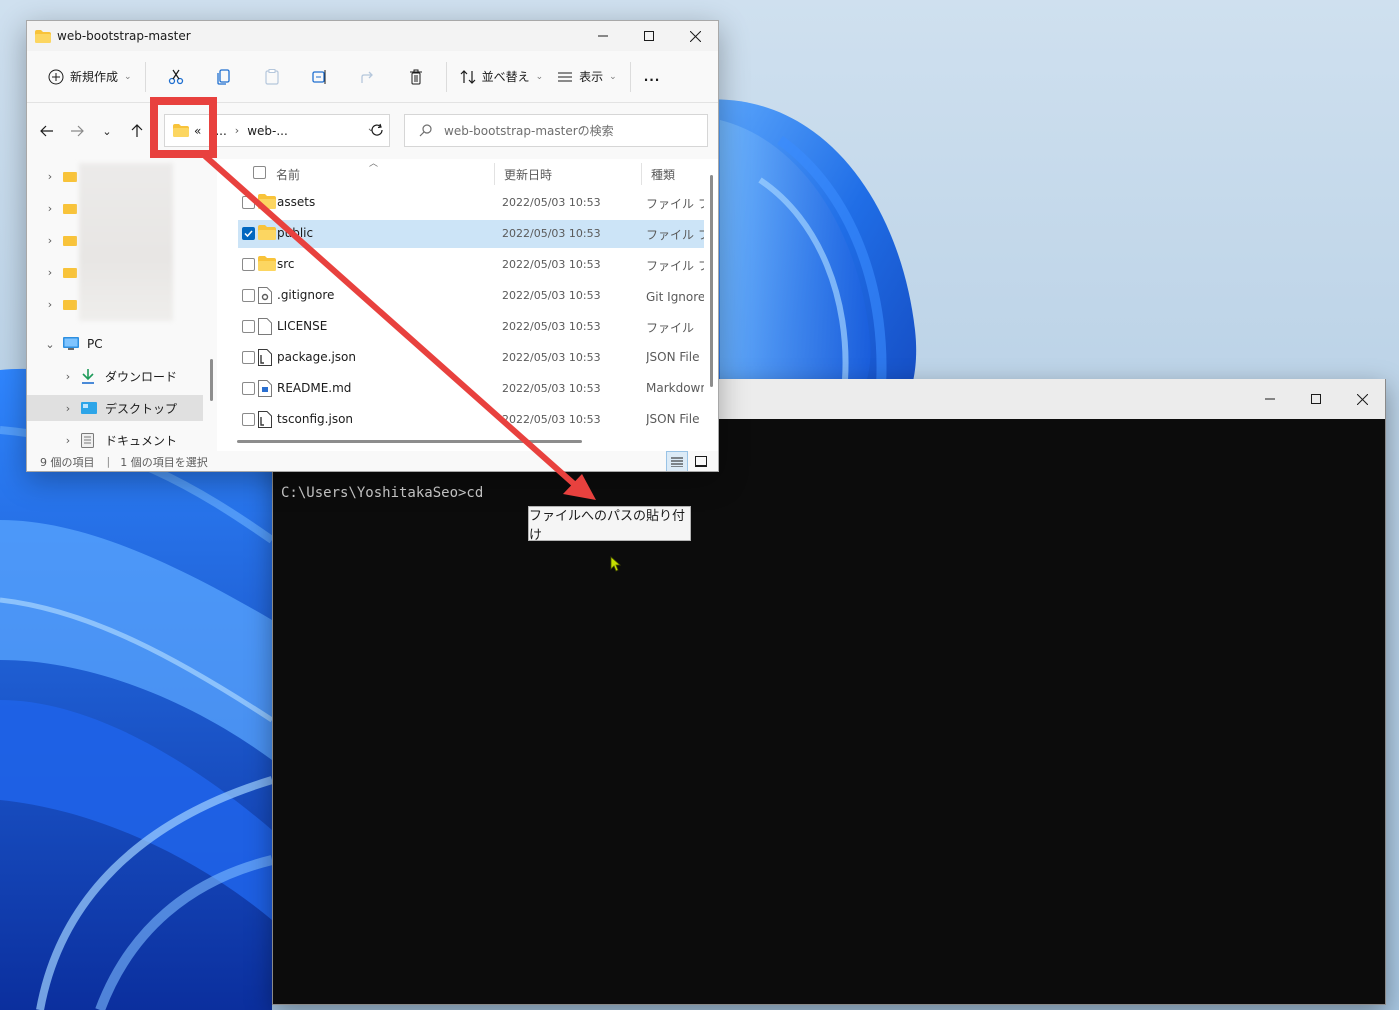 Image resolution: width=1399 pixels, height=1010 pixels. I want to click on sidebar-item-downloads: › ダウンロード, so click(115, 376).